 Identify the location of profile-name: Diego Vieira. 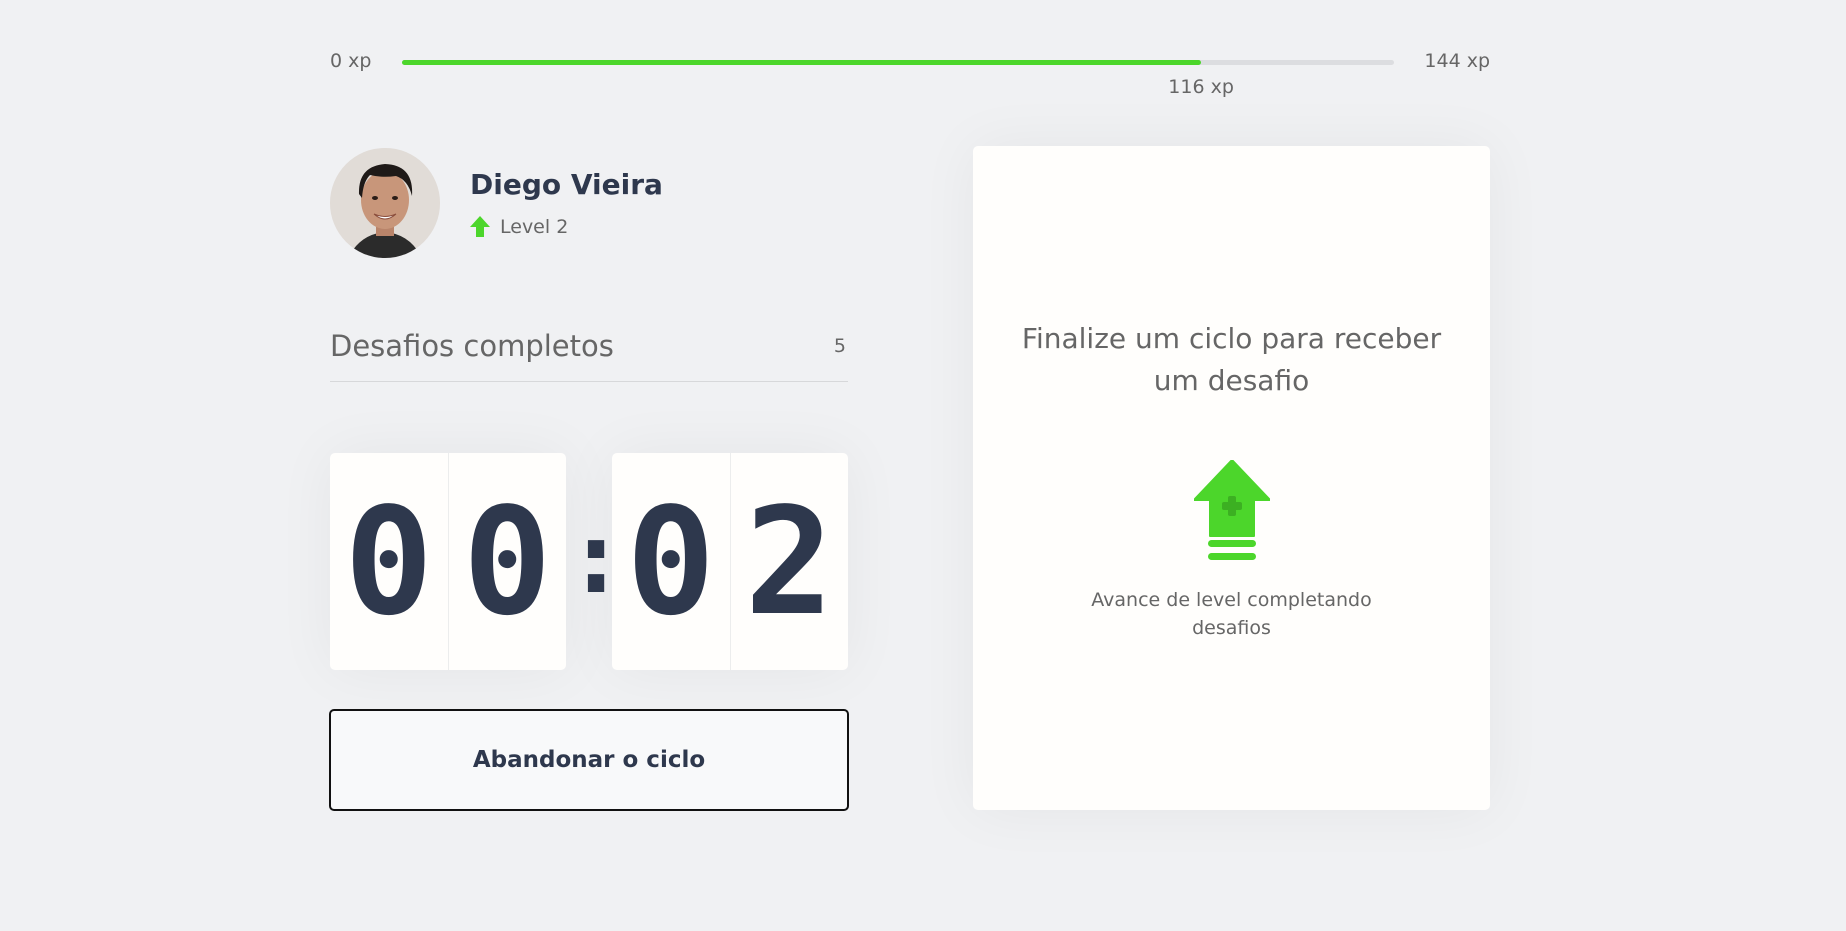
(566, 185).